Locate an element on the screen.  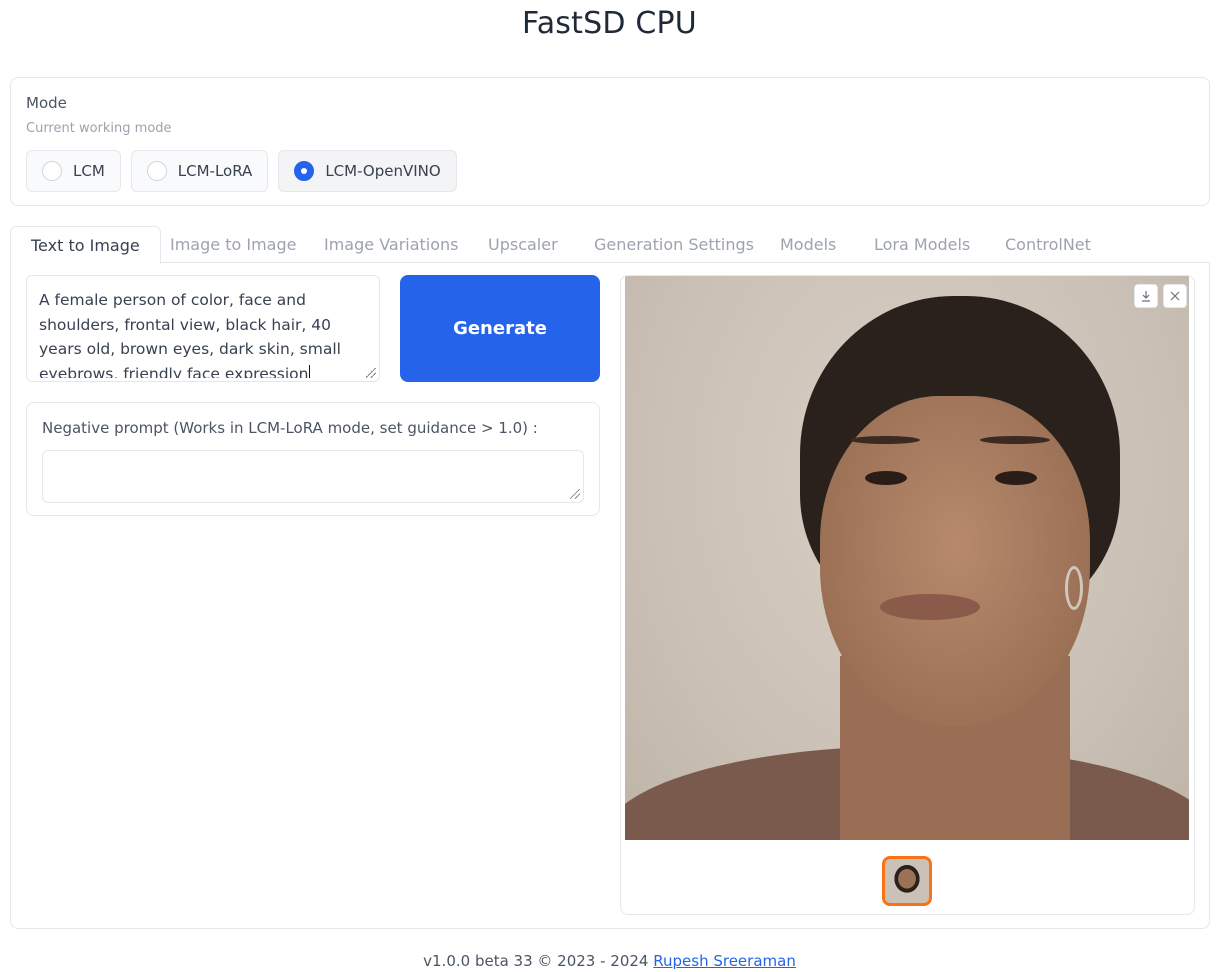
mode-info: Current working mode is located at coordinates (99, 128).